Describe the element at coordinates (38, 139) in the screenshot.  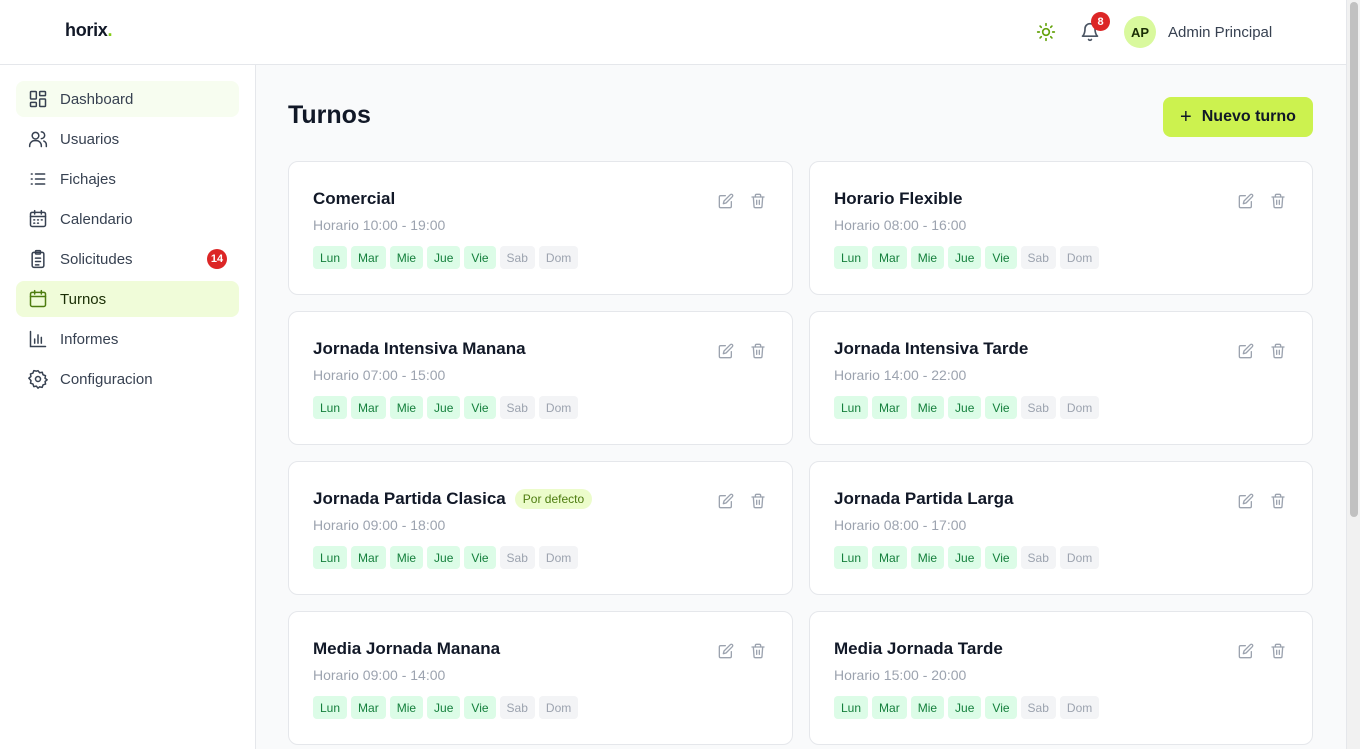
I see `users-icon` at that location.